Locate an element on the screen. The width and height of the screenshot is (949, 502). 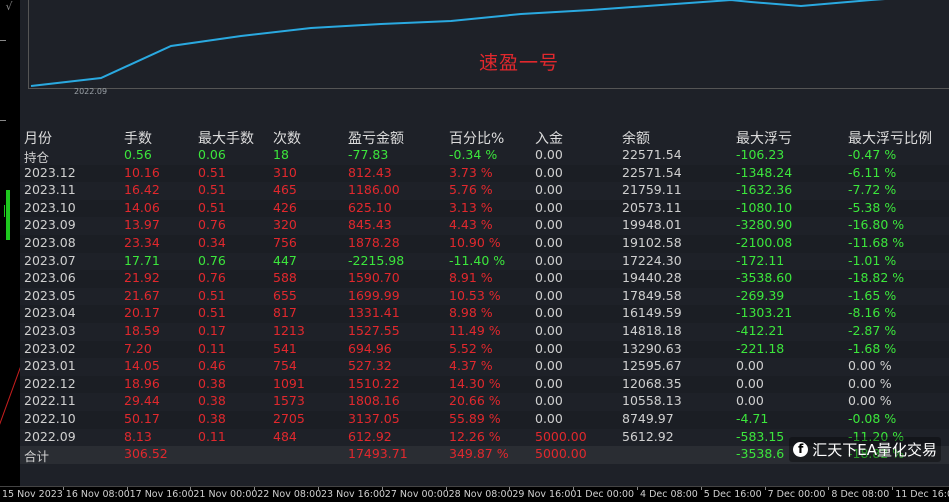
table-cell: 7.20 is located at coordinates (138, 348).